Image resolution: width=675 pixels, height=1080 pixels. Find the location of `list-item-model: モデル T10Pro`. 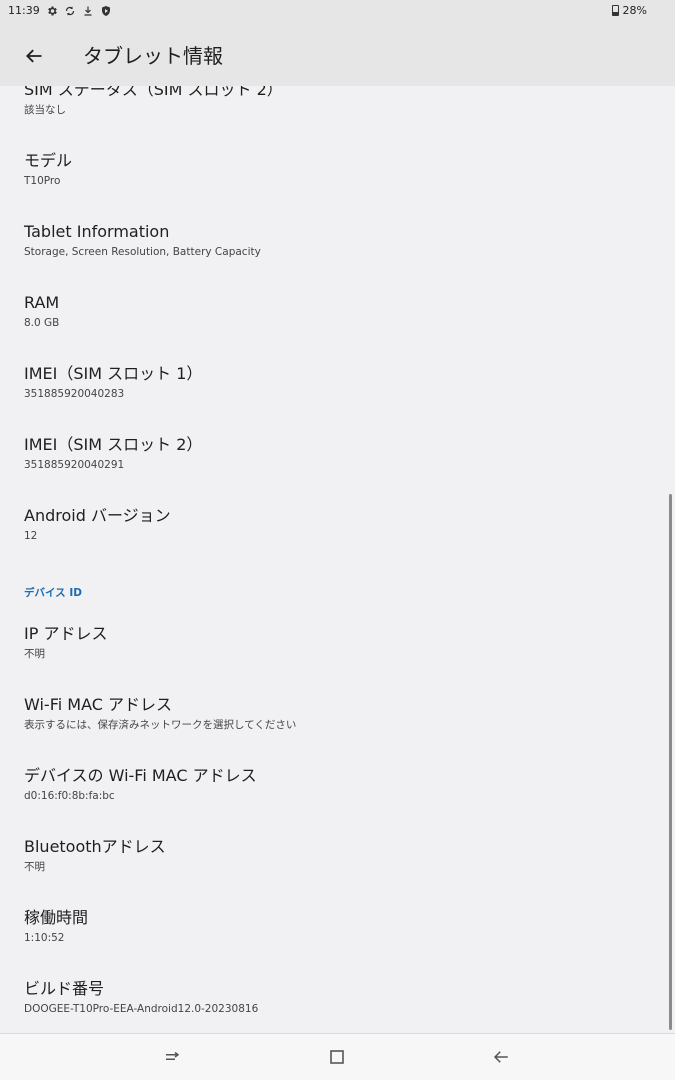

list-item-model: モデル T10Pro is located at coordinates (339, 169).